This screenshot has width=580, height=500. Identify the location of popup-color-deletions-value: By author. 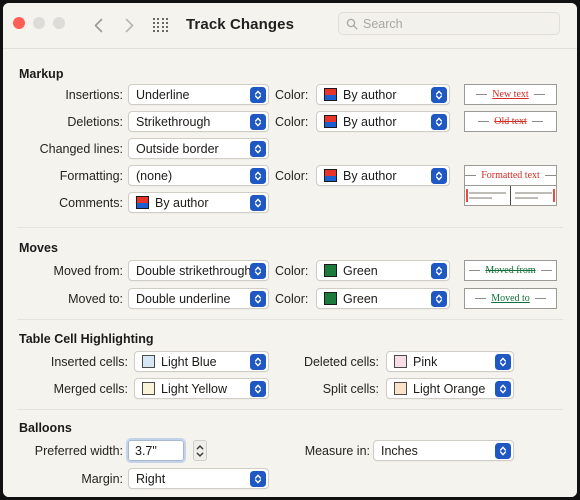
(370, 121).